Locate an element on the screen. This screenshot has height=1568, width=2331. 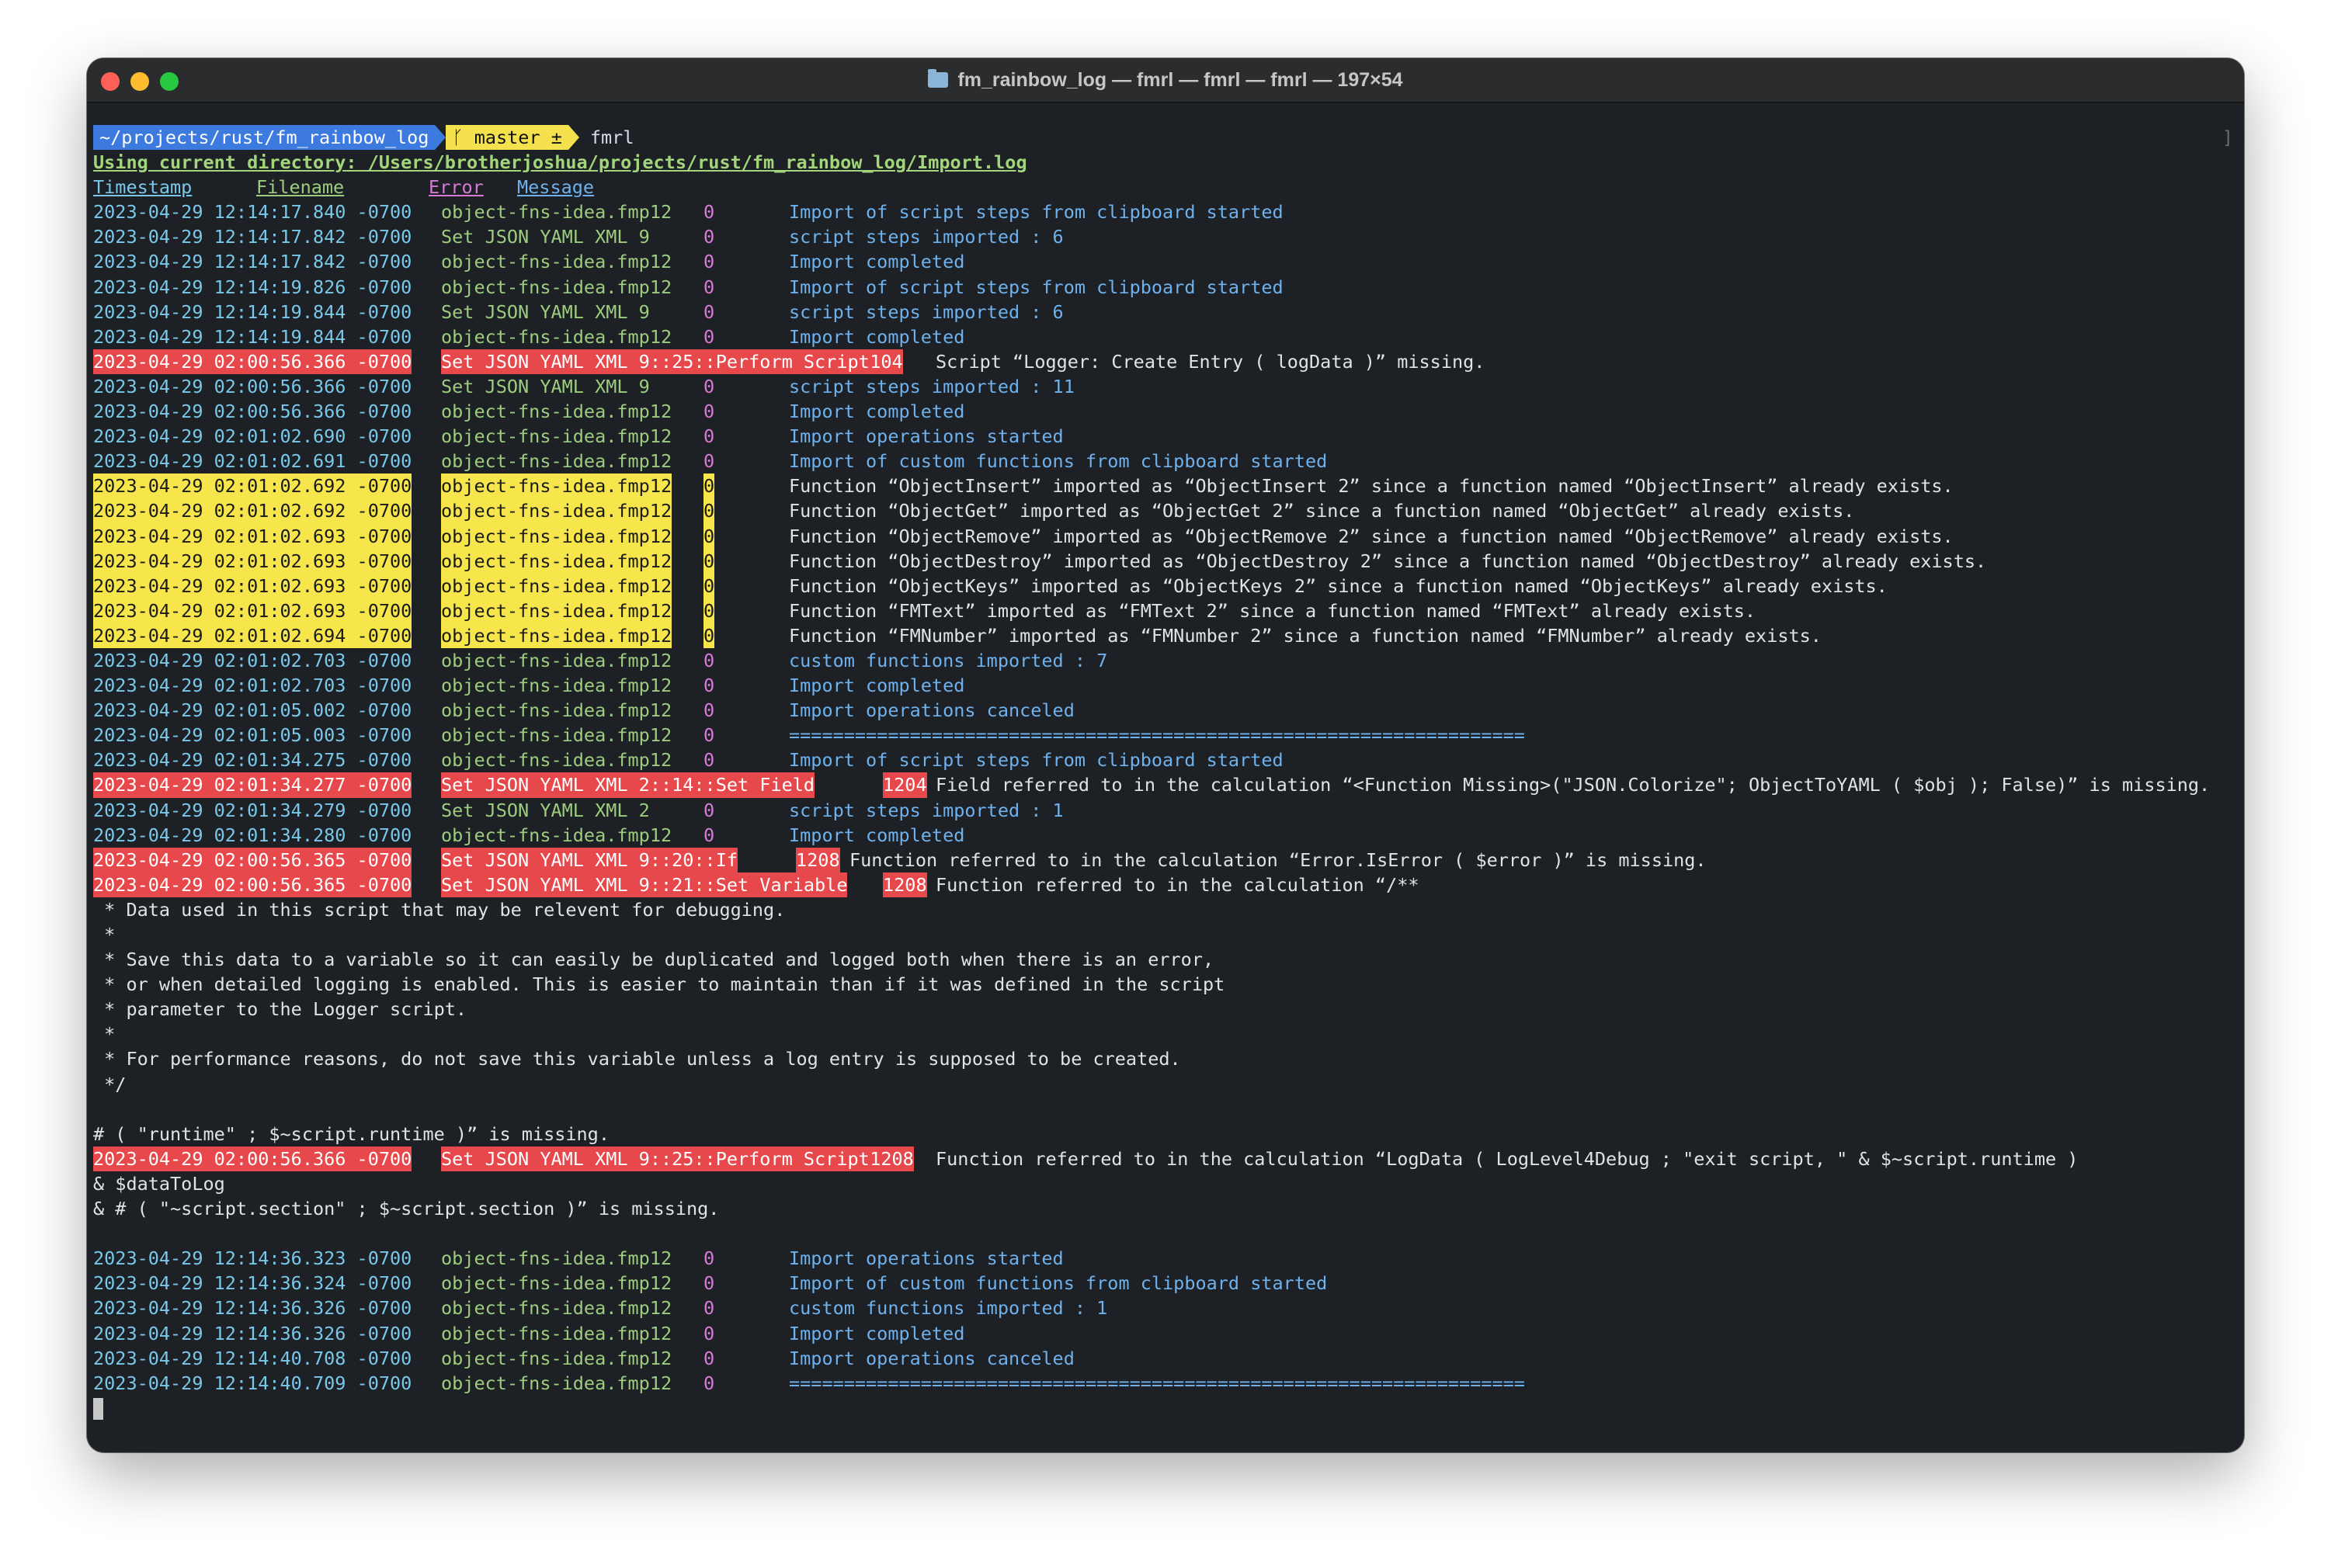
log-message: custom functions imported : 7 is located at coordinates (948, 660).